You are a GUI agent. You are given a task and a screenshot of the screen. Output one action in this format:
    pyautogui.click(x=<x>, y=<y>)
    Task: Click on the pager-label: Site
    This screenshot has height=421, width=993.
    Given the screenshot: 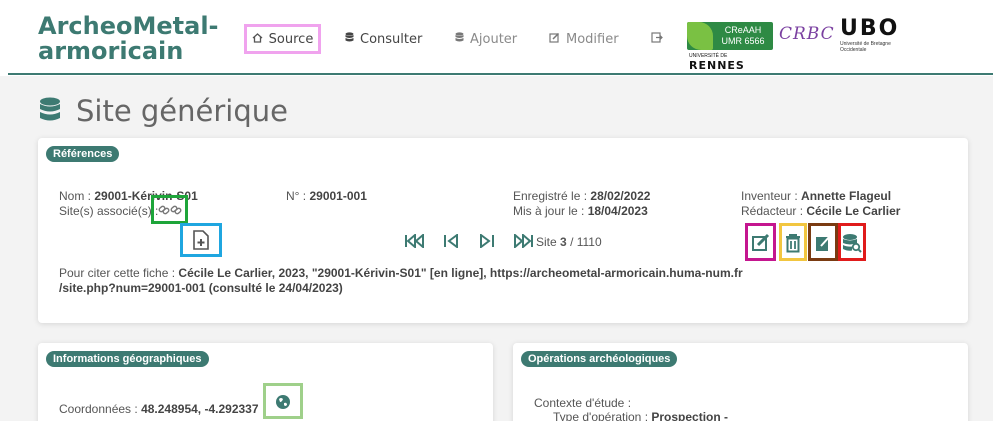 What is the action you would take?
    pyautogui.click(x=546, y=242)
    